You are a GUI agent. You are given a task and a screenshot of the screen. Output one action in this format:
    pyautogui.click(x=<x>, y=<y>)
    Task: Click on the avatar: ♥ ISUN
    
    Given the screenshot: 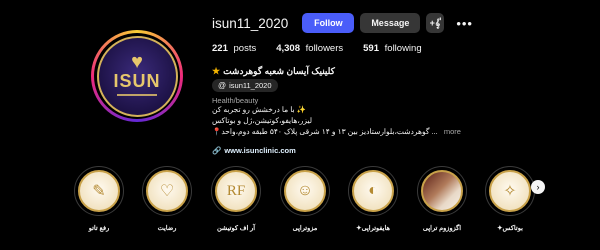 What is the action you would take?
    pyautogui.click(x=137, y=76)
    